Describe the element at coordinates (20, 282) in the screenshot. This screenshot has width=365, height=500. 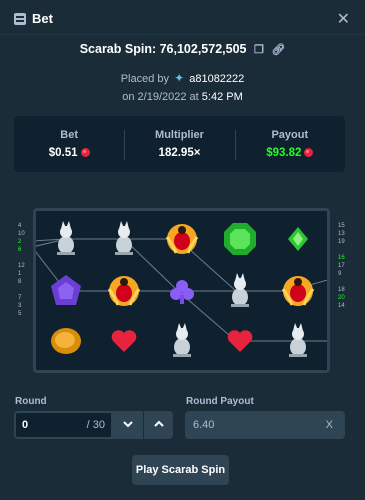
I see `payline-number: 8` at that location.